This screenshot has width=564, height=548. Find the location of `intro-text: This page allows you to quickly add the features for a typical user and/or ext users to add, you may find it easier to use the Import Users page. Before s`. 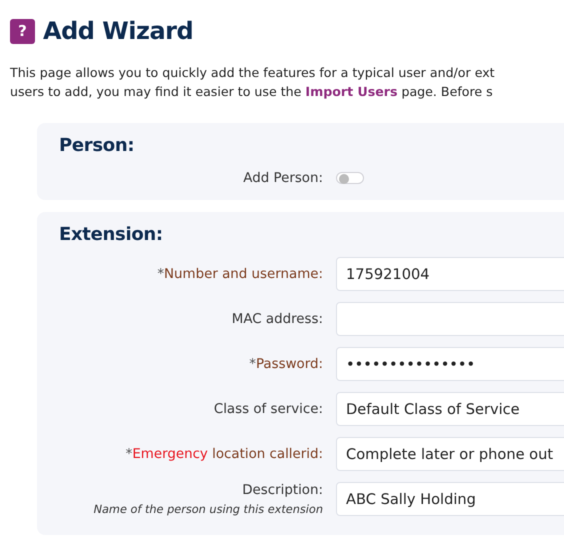

intro-text: This page allows you to quickly add the features for a typical user and/or ext users to add, you may find it easier to use the Import Users page. Before s is located at coordinates (252, 82).